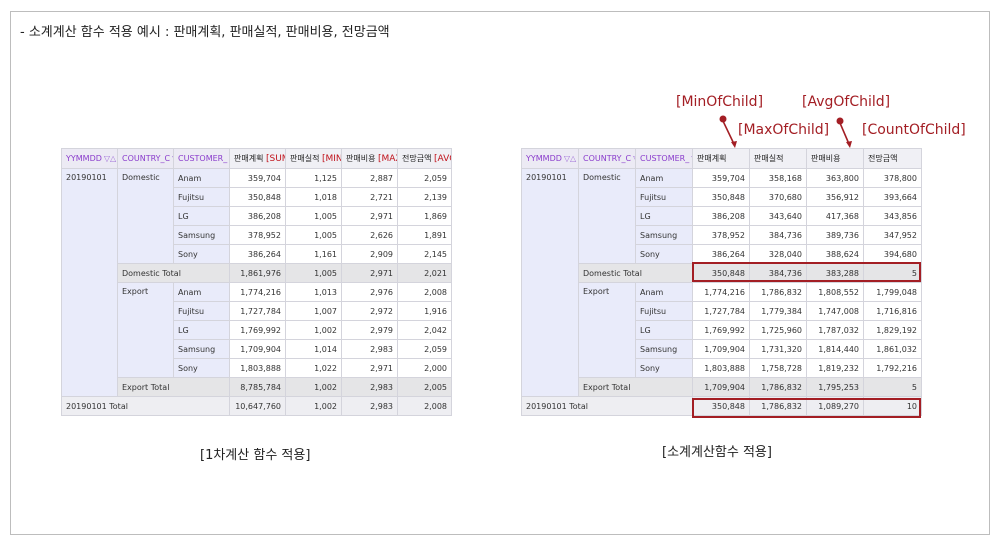 The width and height of the screenshot is (1000, 543). Describe the element at coordinates (892, 292) in the screenshot. I see `value-cell: 1,799,048` at that location.